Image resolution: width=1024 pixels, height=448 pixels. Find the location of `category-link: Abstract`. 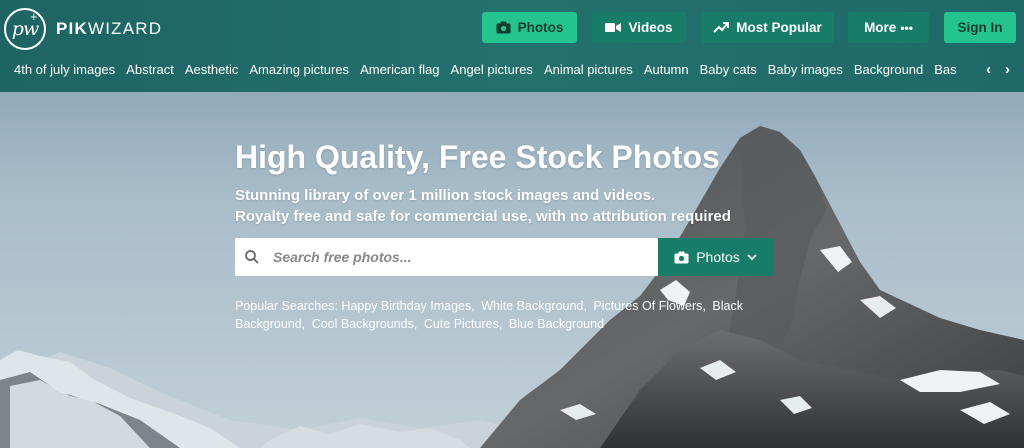

category-link: Abstract is located at coordinates (150, 69).